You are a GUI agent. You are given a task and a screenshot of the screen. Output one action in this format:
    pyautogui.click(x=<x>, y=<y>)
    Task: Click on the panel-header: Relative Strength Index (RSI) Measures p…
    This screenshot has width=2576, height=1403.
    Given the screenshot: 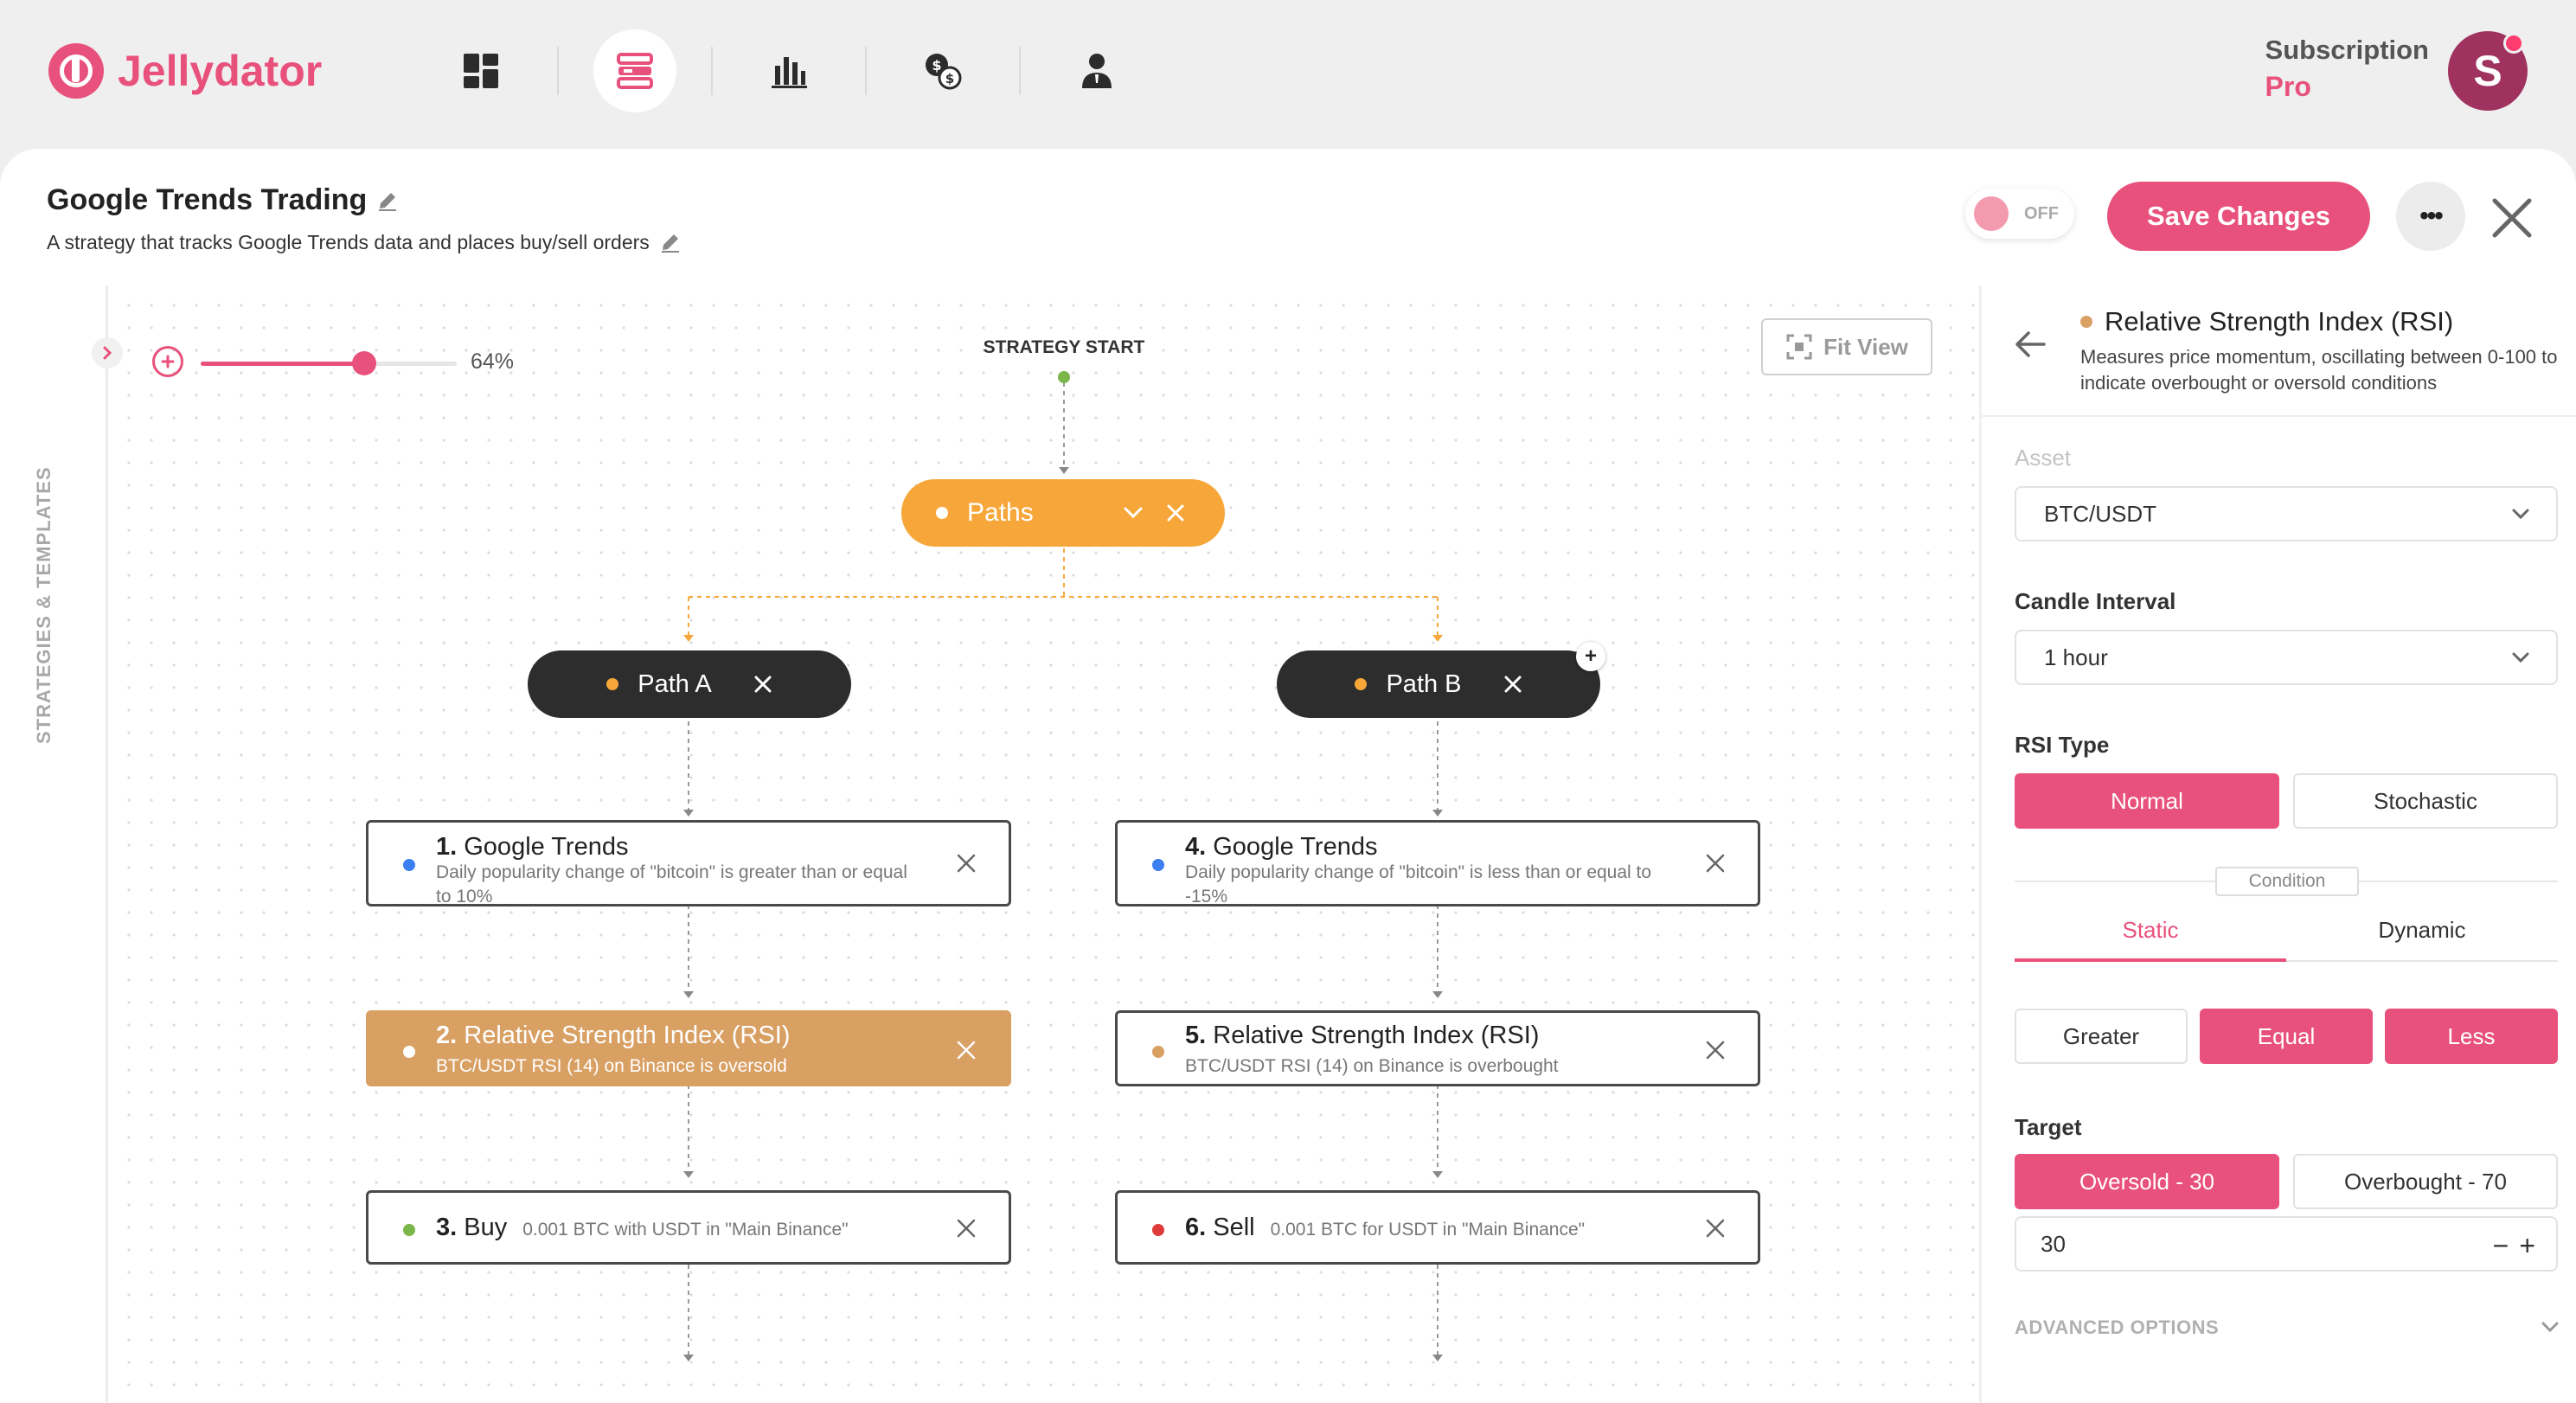 What is the action you would take?
    pyautogui.click(x=2279, y=351)
    